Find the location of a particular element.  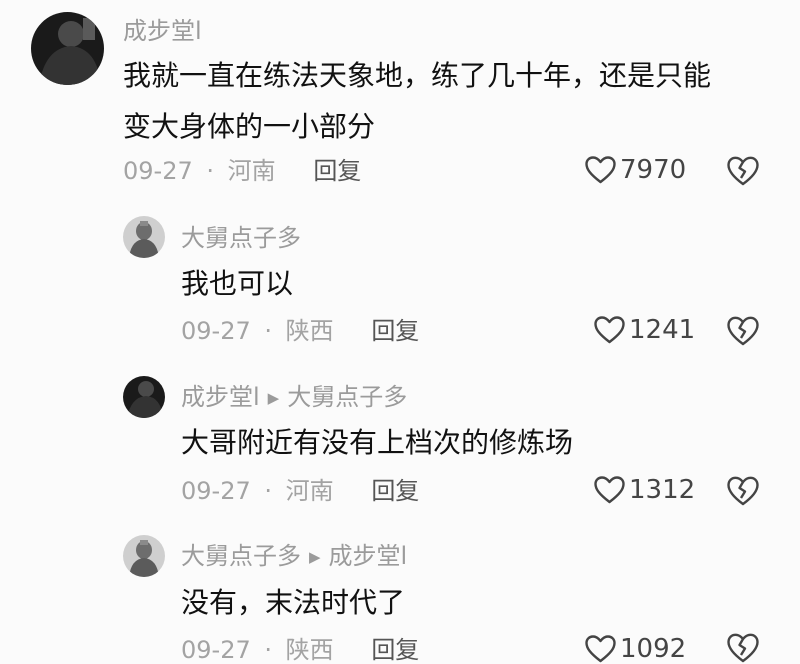

comment-text-line: 变大身体的一小部分 is located at coordinates (249, 126).